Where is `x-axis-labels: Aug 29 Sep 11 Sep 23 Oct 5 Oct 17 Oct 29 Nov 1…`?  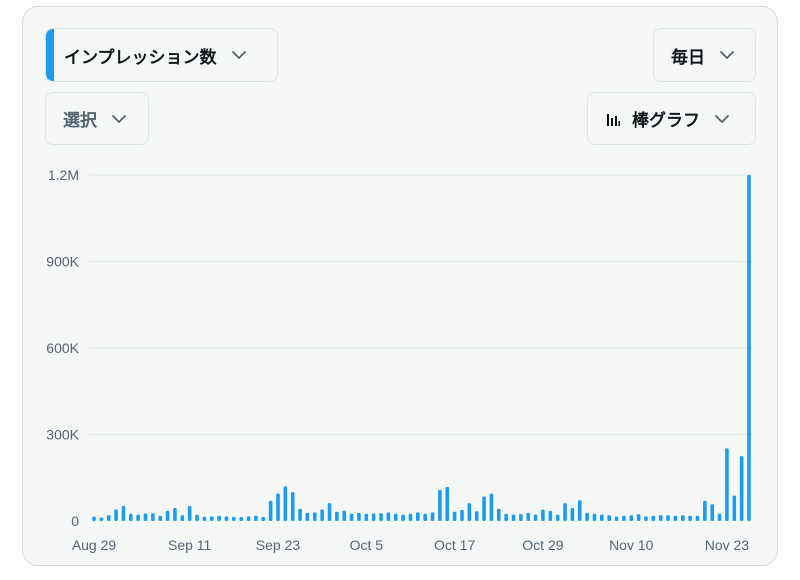
x-axis-labels: Aug 29 Sep 11 Sep 23 Oct 5 Oct 17 Oct 29 Nov 1… is located at coordinates (411, 545).